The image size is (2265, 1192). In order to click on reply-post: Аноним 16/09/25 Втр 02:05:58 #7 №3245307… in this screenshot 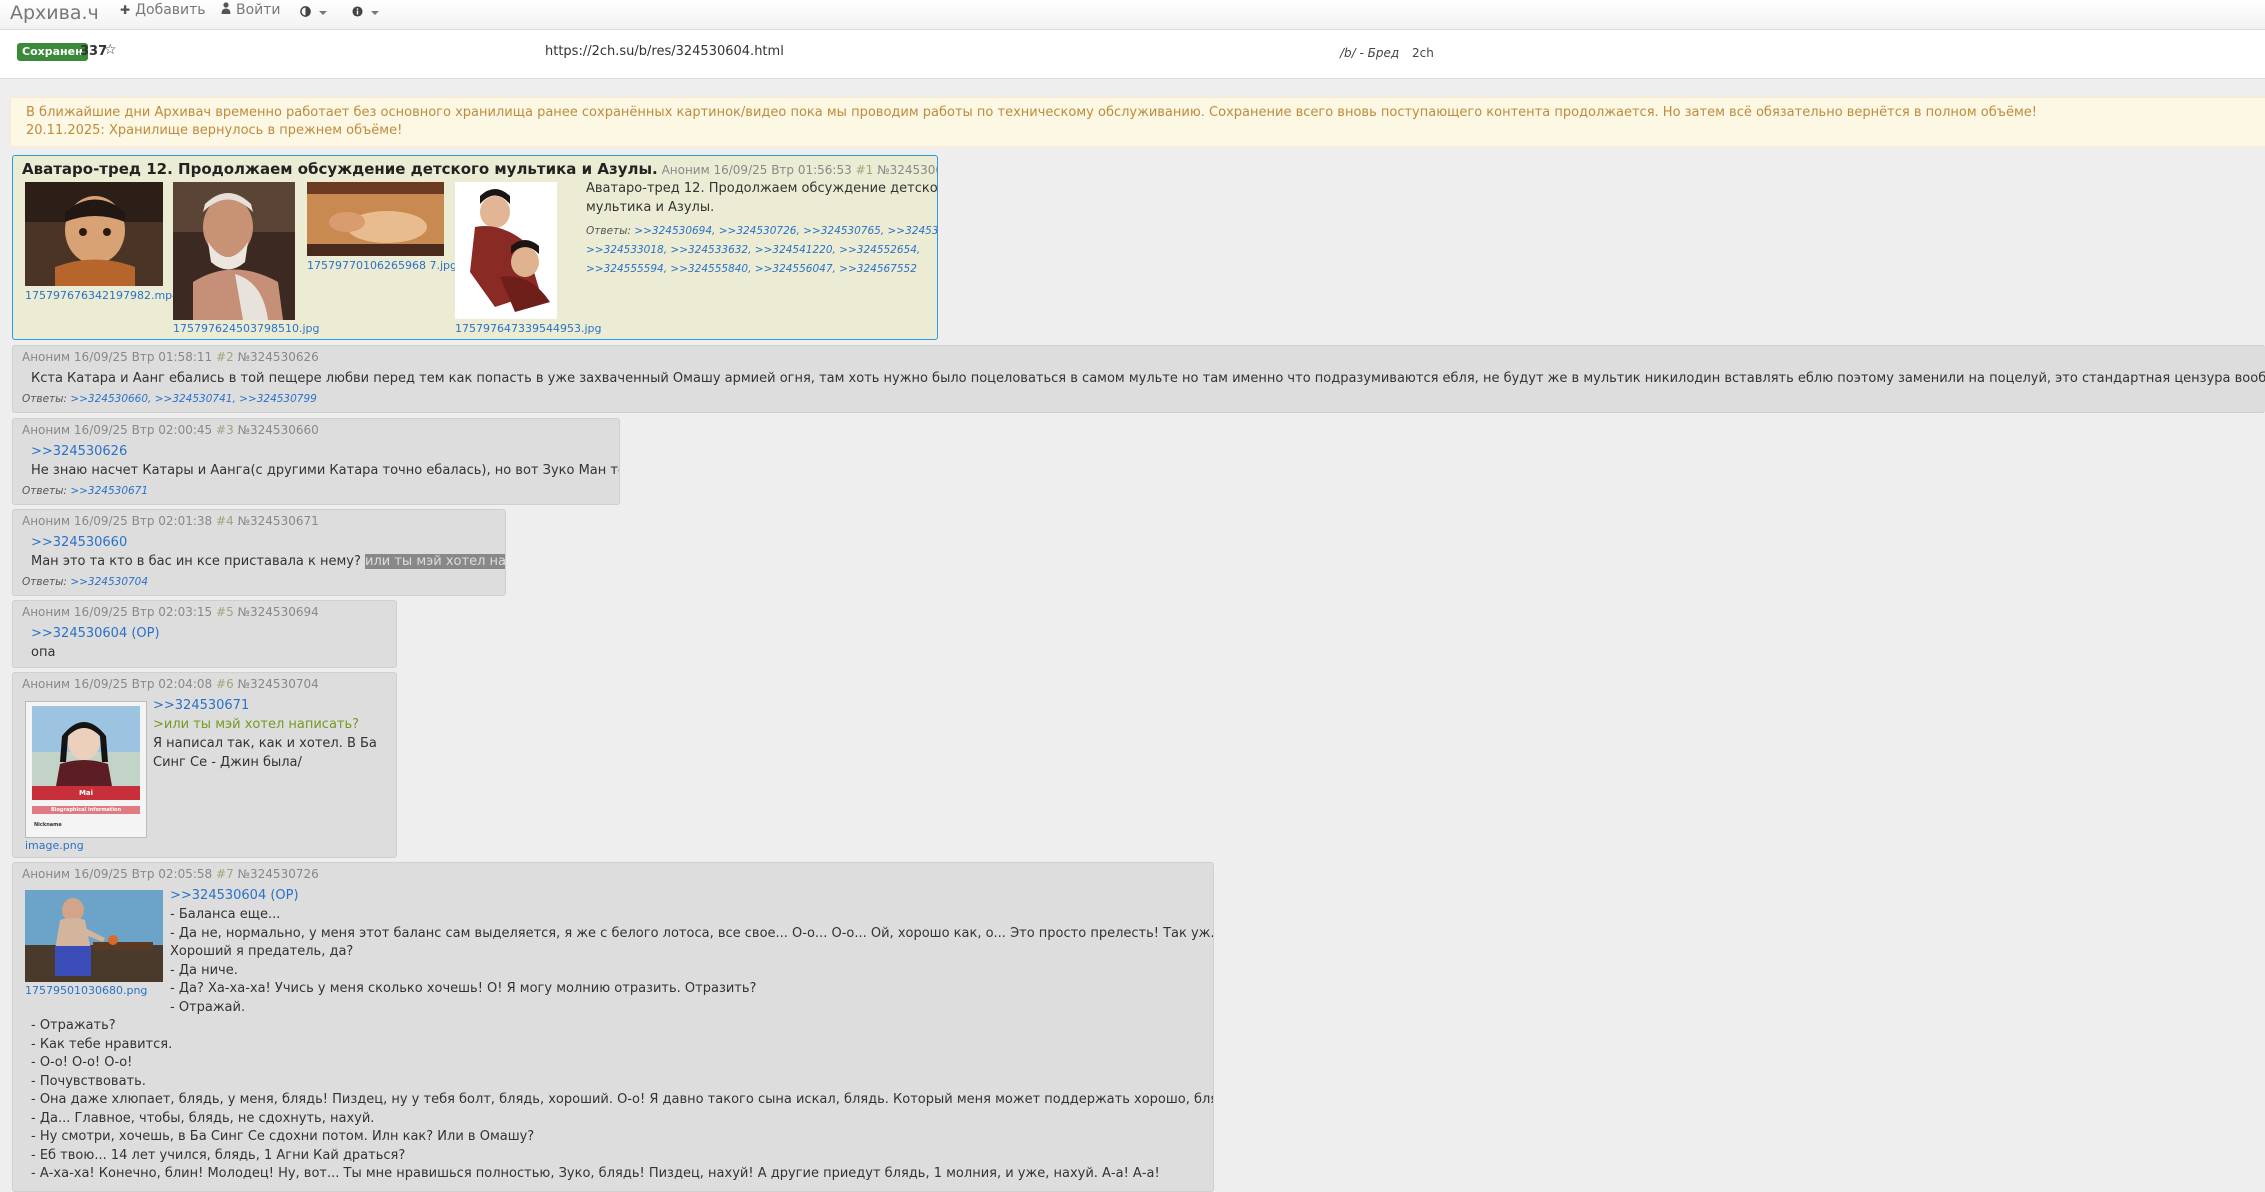, I will do `click(613, 1027)`.